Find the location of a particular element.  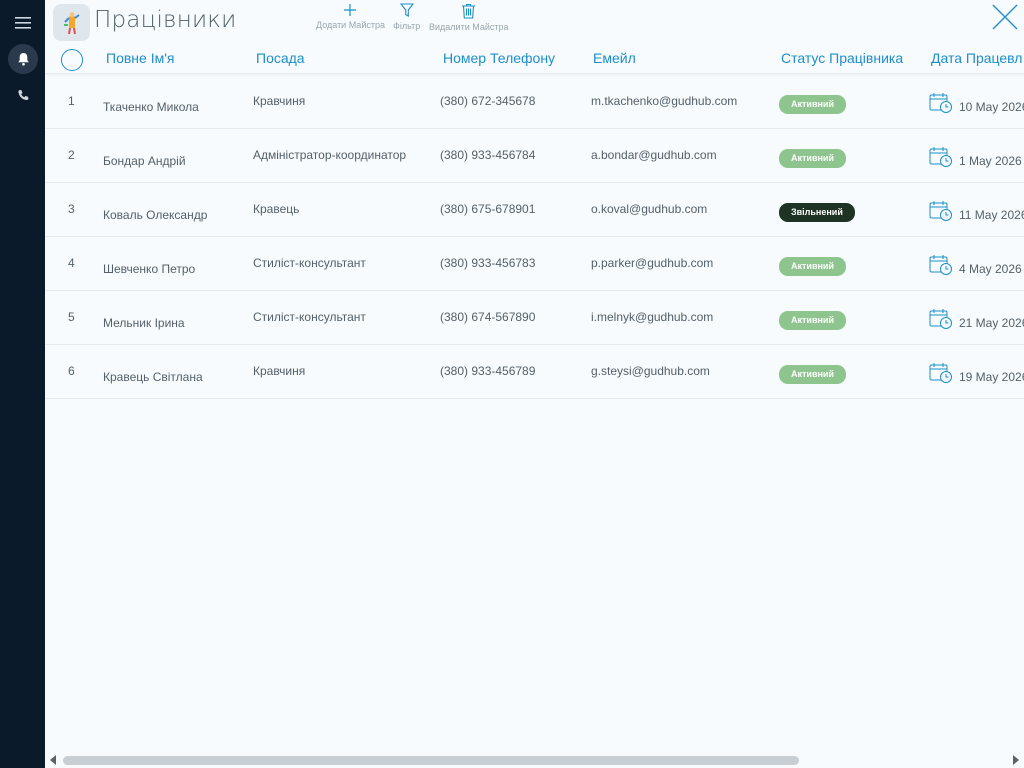

column-header-phone: Номер Телефону is located at coordinates (499, 58).